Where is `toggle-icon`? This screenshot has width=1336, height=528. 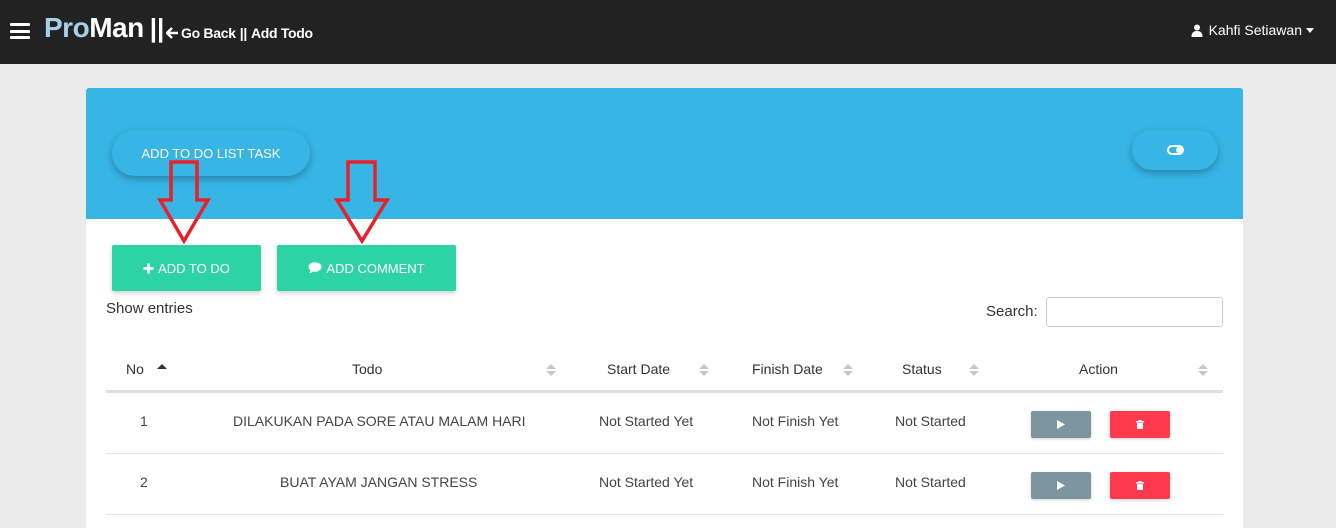
toggle-icon is located at coordinates (1175, 150).